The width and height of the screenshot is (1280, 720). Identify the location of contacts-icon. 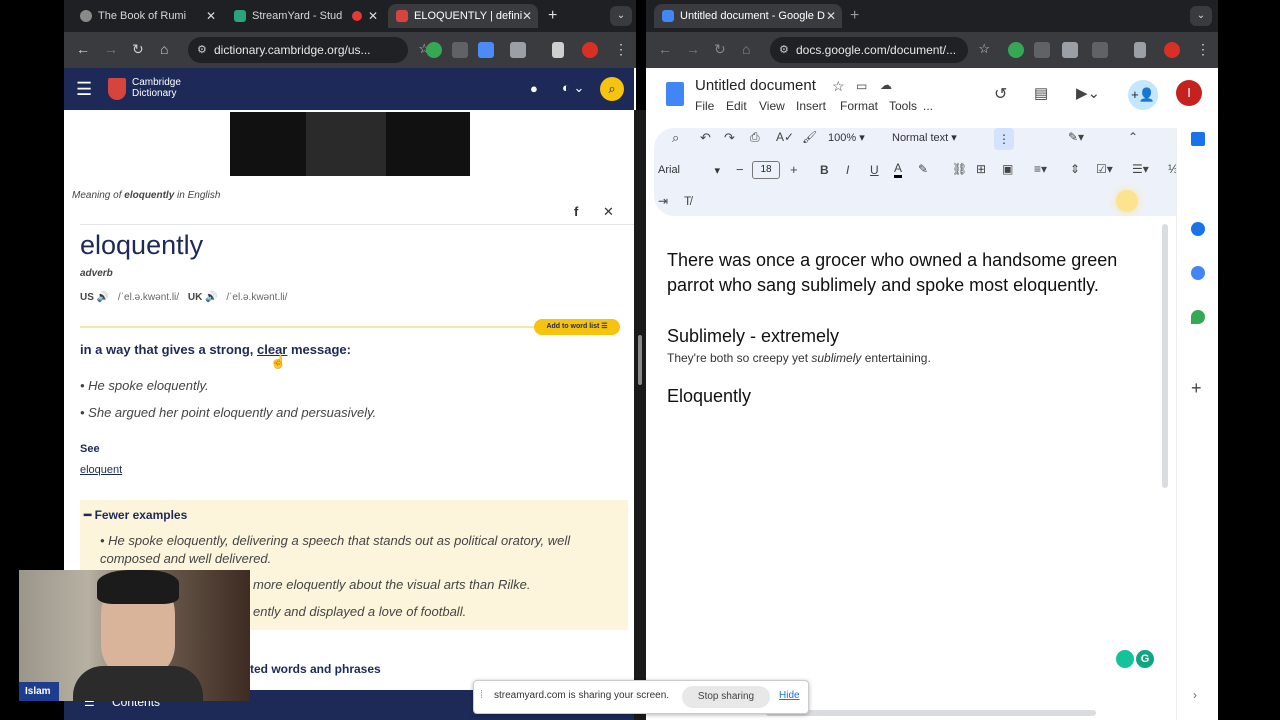
(1198, 273).